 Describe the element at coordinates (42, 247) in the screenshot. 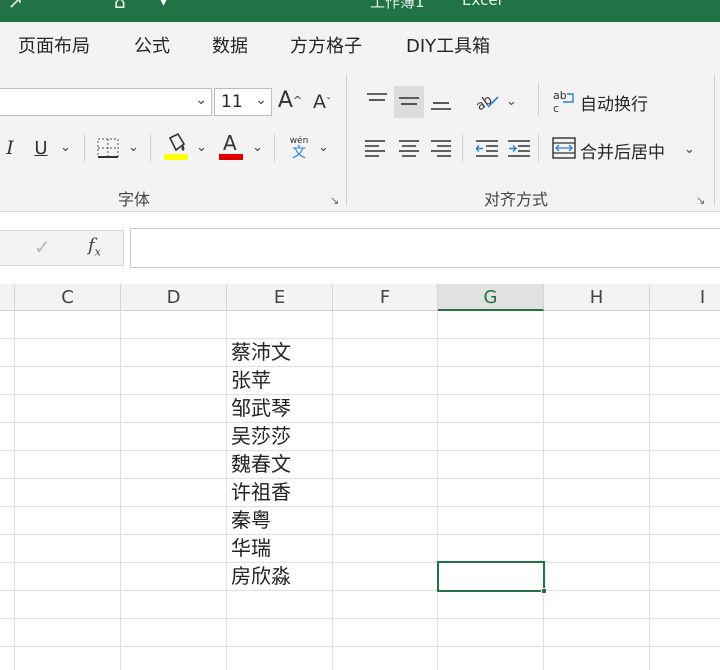

I see `enter-check-icon: ✓` at that location.